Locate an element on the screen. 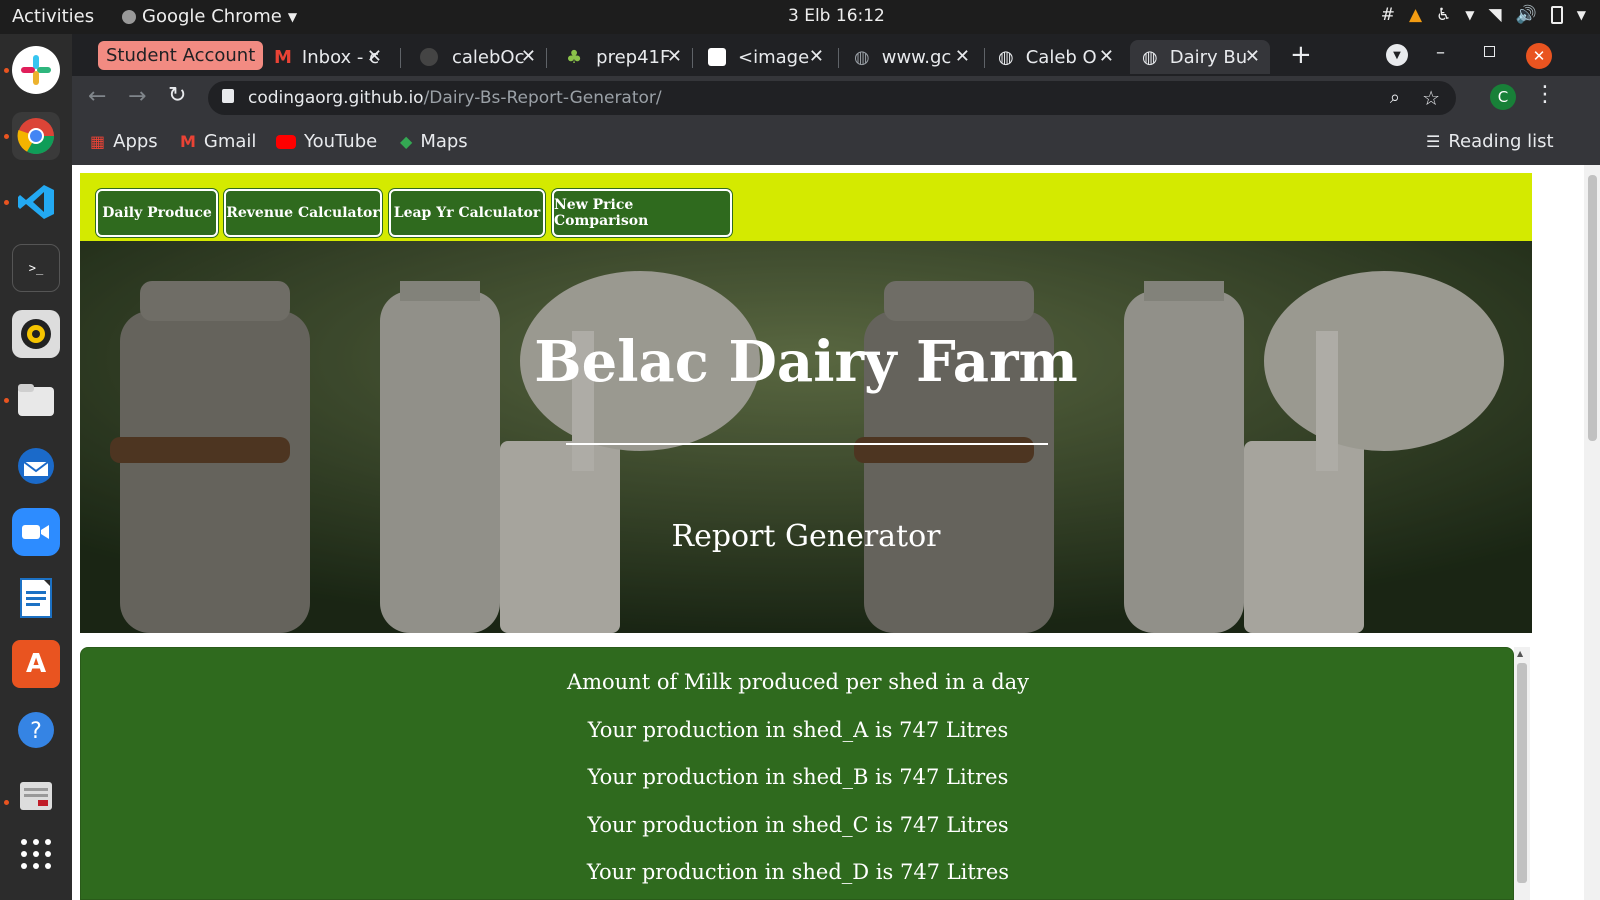 This screenshot has width=1600, height=900. chrome-menu-icon: ⋮ is located at coordinates (1545, 94).